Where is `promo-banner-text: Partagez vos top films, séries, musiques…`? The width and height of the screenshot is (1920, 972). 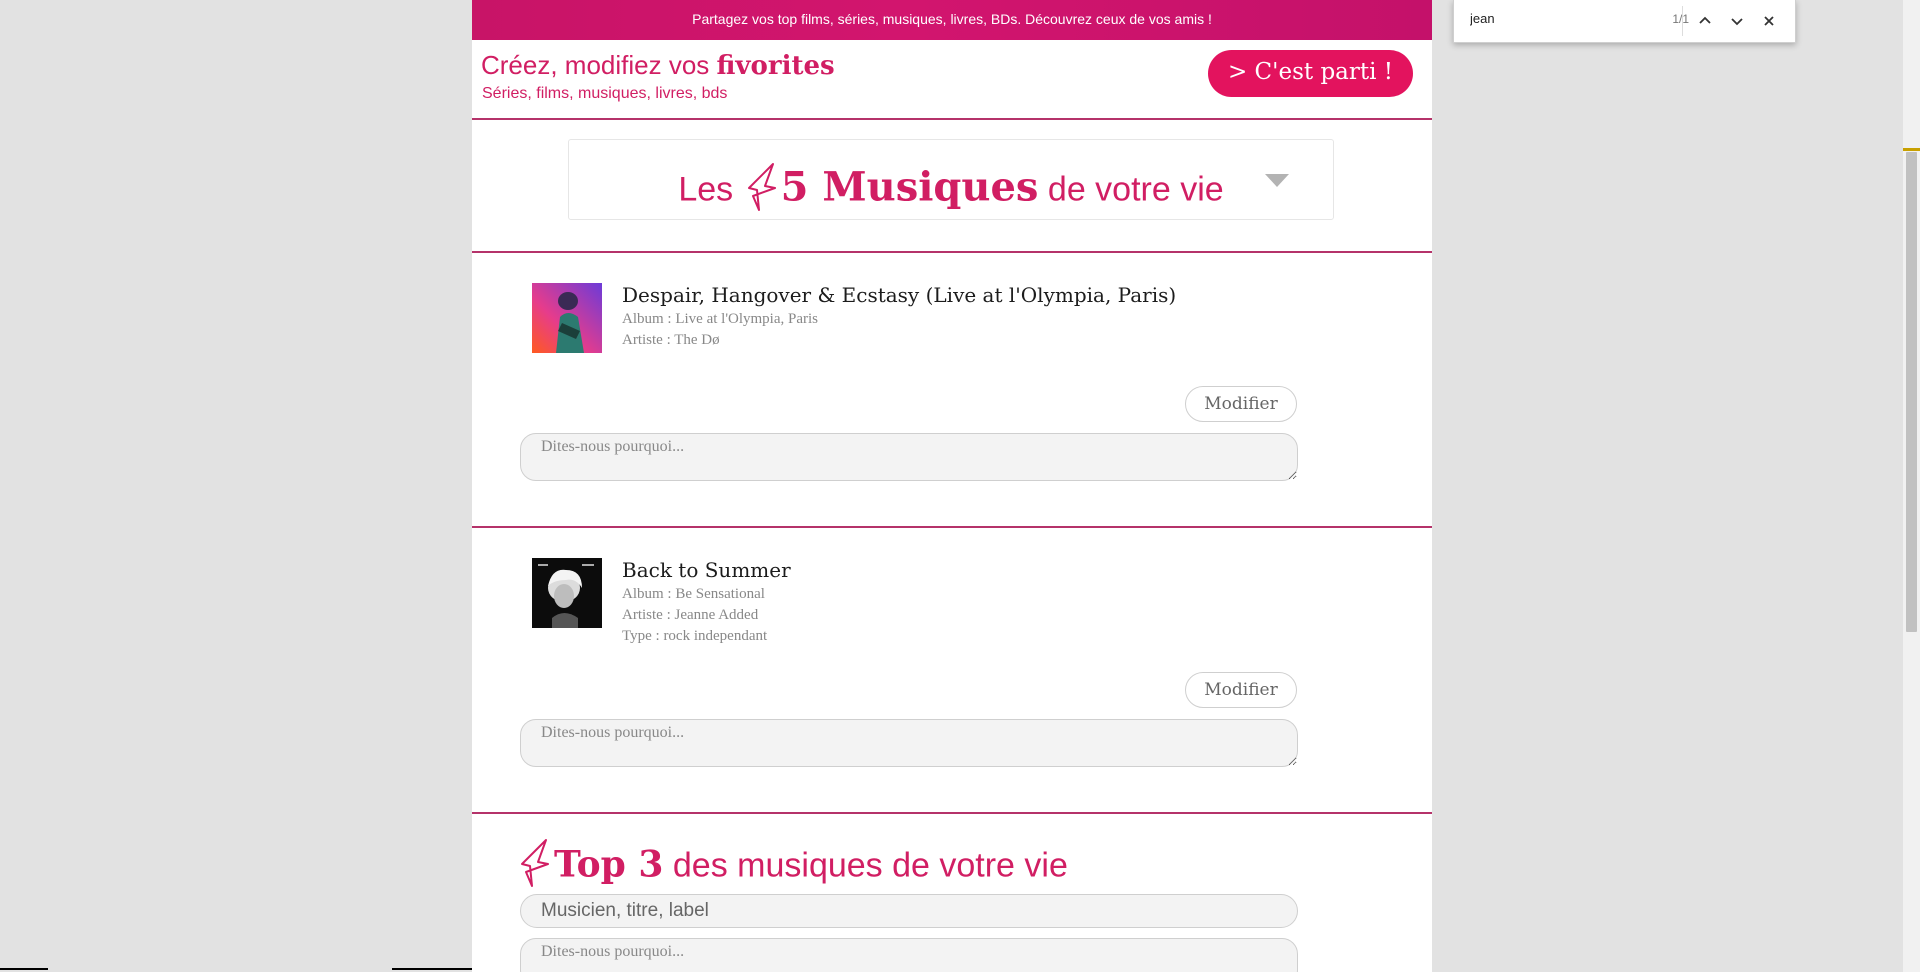 promo-banner-text: Partagez vos top films, séries, musiques… is located at coordinates (952, 19).